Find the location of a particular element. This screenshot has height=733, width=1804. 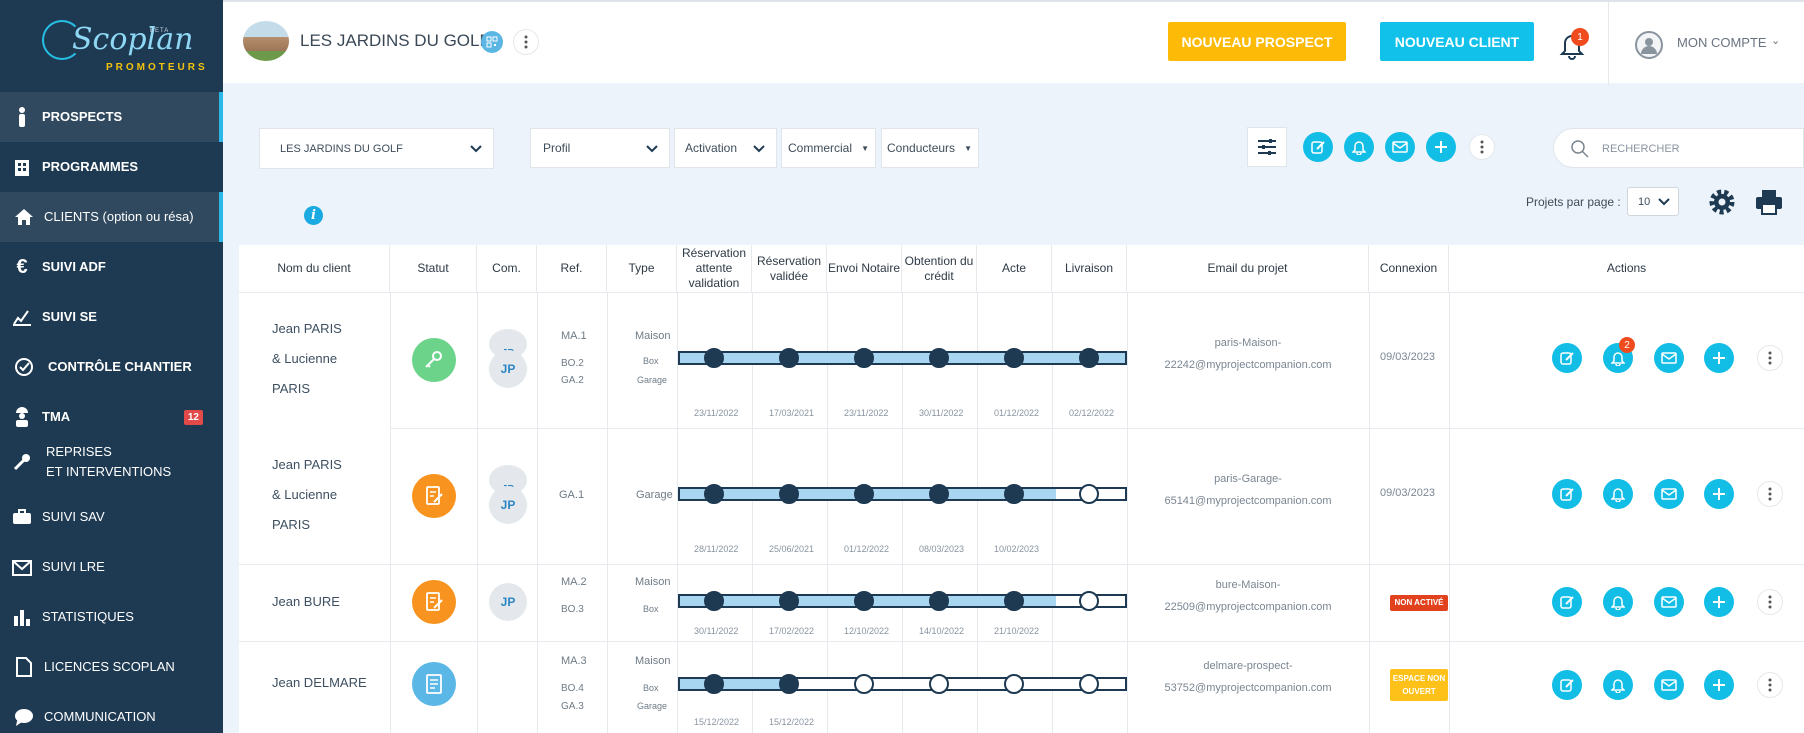

account-menu: MON COMPTE is located at coordinates (1722, 42).